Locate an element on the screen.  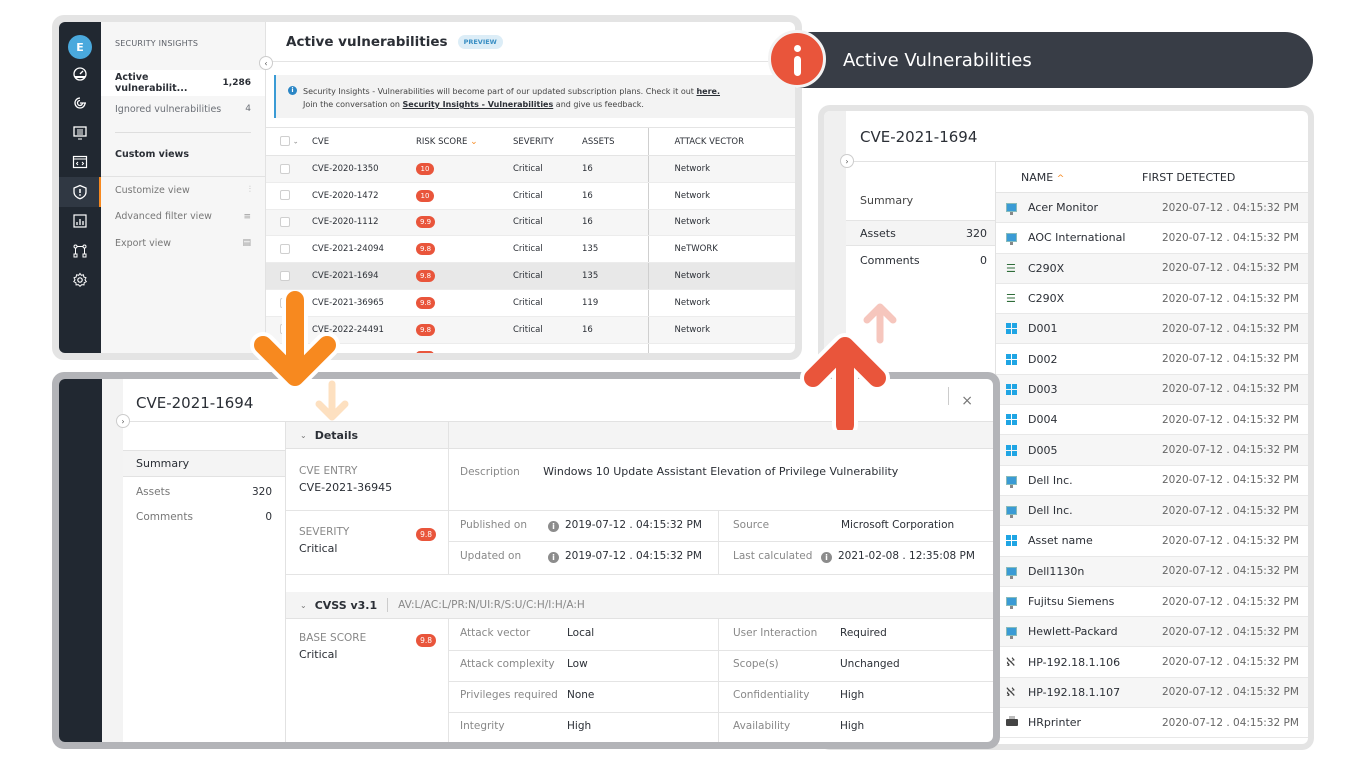
asset-row: D004 2020-07-12 . 04:15:32 PM is located at coordinates (1152, 420).